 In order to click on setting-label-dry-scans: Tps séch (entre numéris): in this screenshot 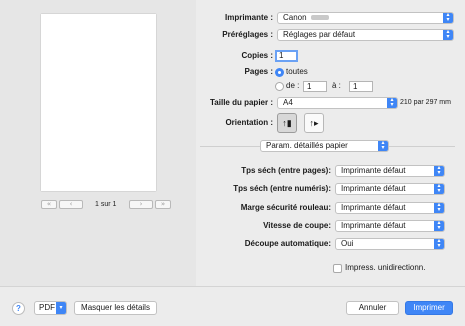, I will do `click(282, 188)`.